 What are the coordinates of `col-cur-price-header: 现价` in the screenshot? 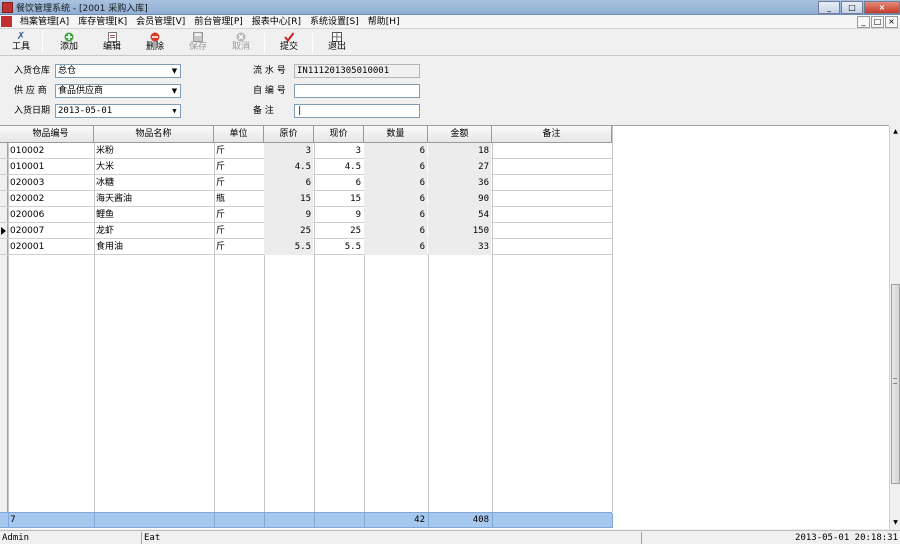 It's located at (339, 134).